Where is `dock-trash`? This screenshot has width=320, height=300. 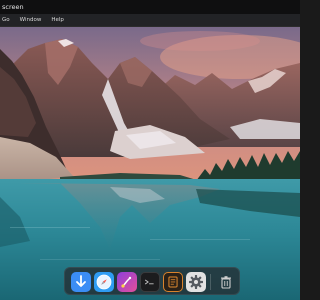
dock-trash is located at coordinates (226, 282).